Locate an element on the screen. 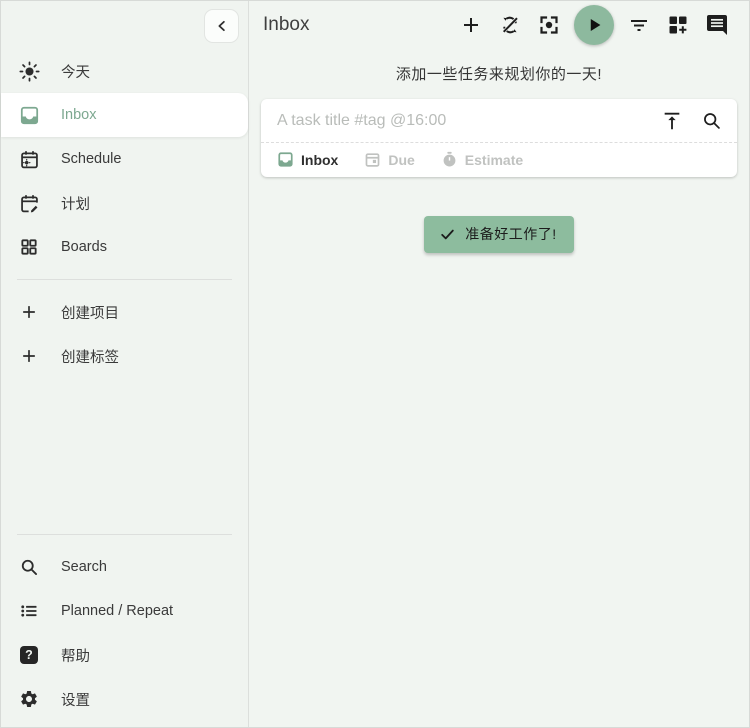 This screenshot has width=750, height=728. add-icon is located at coordinates (471, 25).